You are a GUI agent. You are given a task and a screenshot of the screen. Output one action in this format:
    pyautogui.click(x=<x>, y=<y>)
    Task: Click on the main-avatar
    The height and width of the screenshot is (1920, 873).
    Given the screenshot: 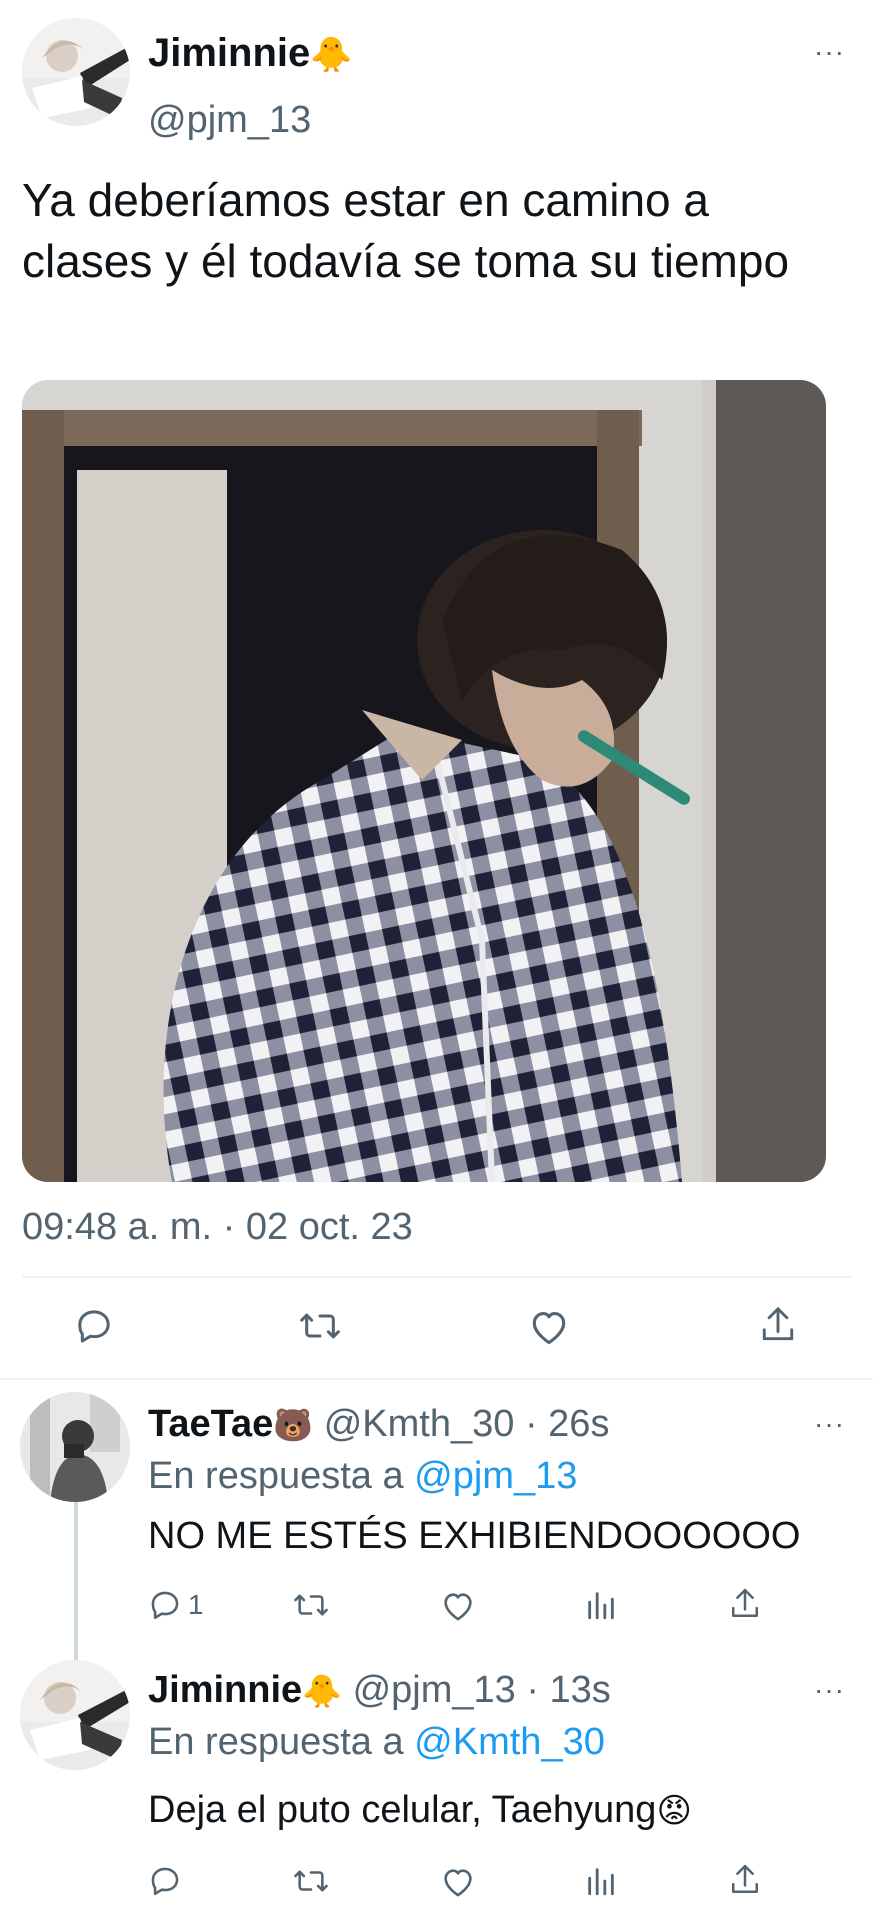 What is the action you would take?
    pyautogui.click(x=76, y=72)
    